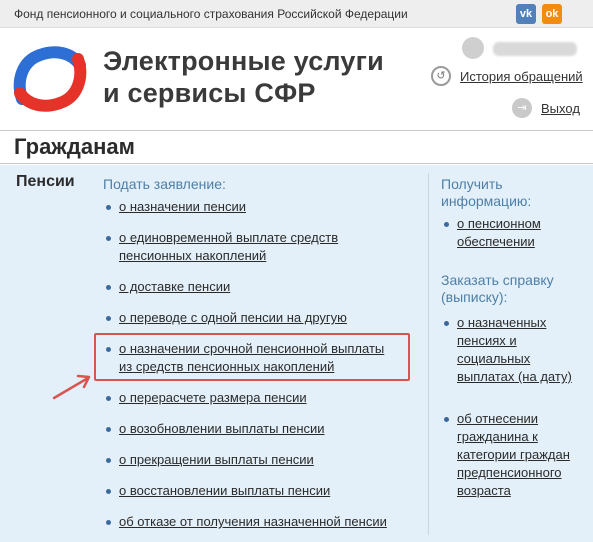 The height and width of the screenshot is (542, 593). Describe the element at coordinates (472, 184) in the screenshot. I see `info-heading-line1: Получить` at that location.